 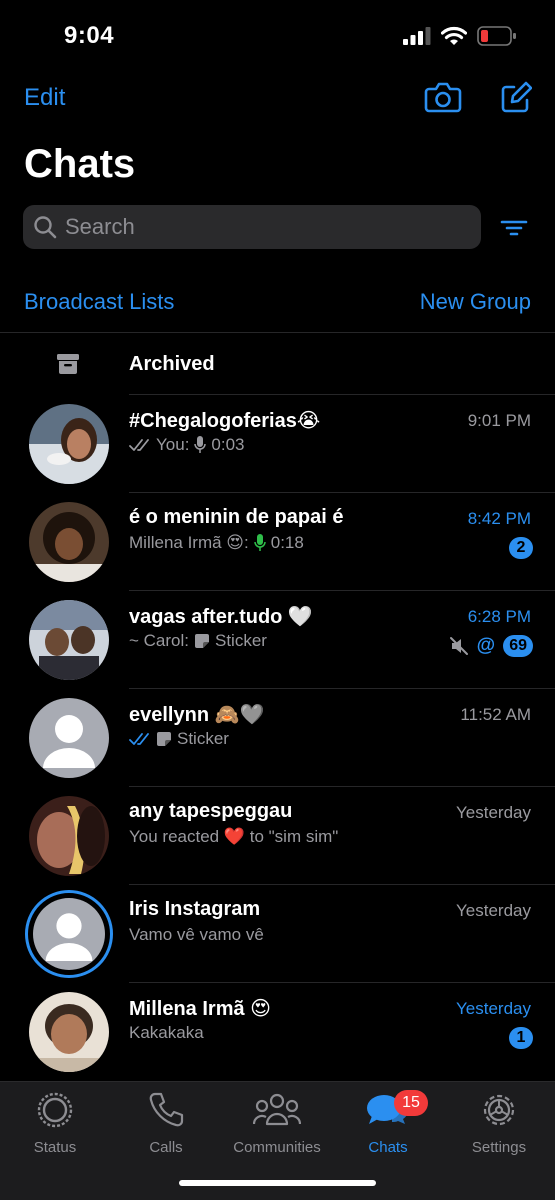 I want to click on tab-label: Status, so click(x=55, y=1147).